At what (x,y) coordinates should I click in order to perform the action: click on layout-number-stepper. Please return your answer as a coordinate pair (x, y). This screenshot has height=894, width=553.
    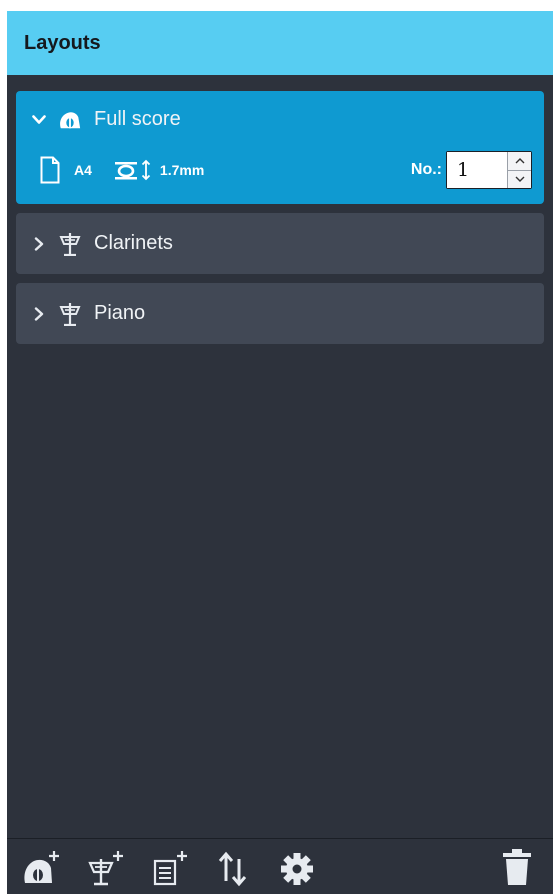
    Looking at the image, I should click on (489, 170).